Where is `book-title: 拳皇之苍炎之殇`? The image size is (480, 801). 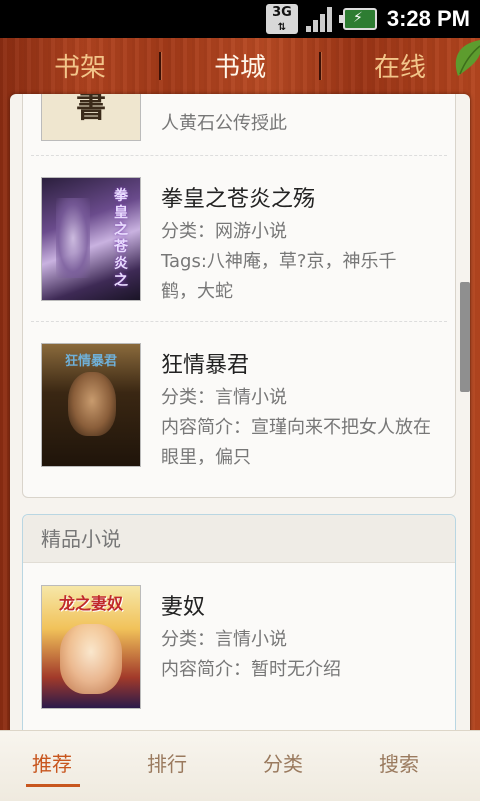 book-title: 拳皇之苍炎之殇 is located at coordinates (238, 199).